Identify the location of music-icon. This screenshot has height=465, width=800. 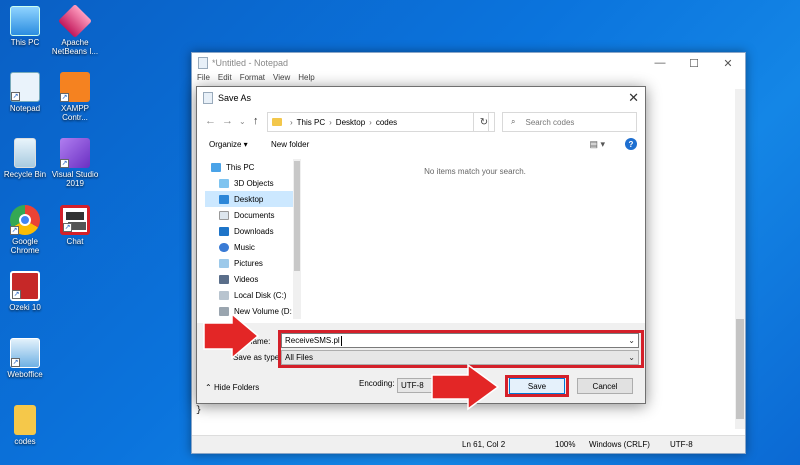
(224, 247).